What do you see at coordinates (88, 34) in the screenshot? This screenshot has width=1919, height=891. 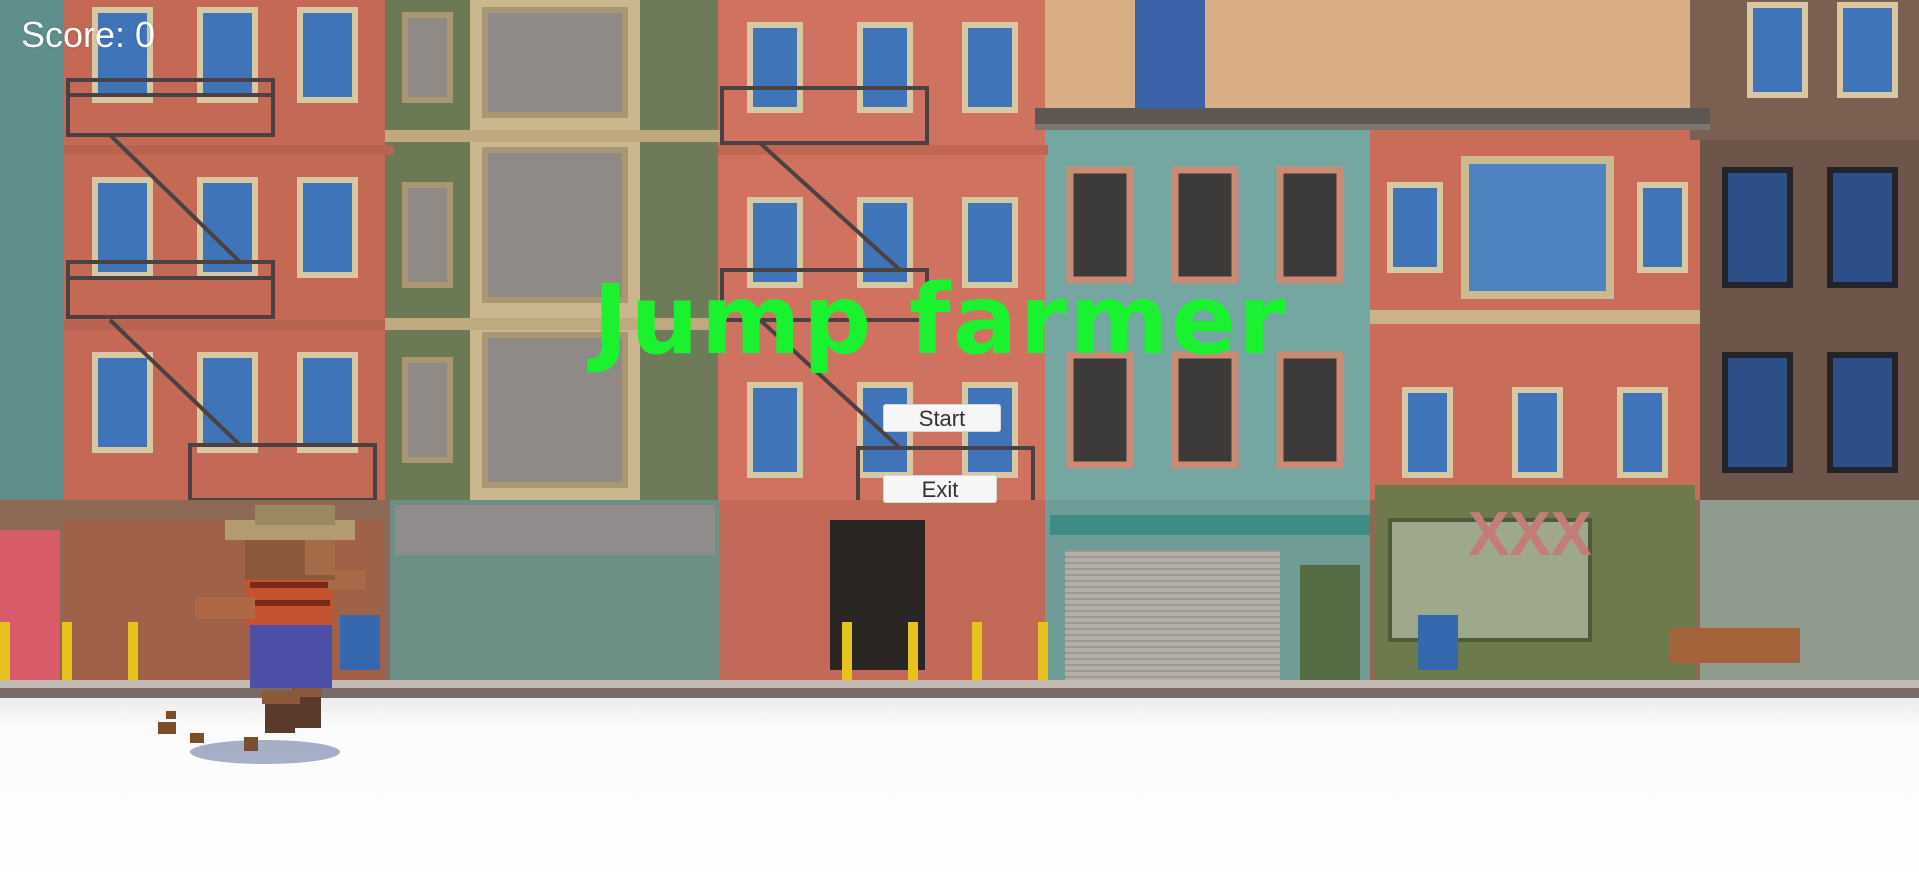 I see `score-label: Score: 0` at bounding box center [88, 34].